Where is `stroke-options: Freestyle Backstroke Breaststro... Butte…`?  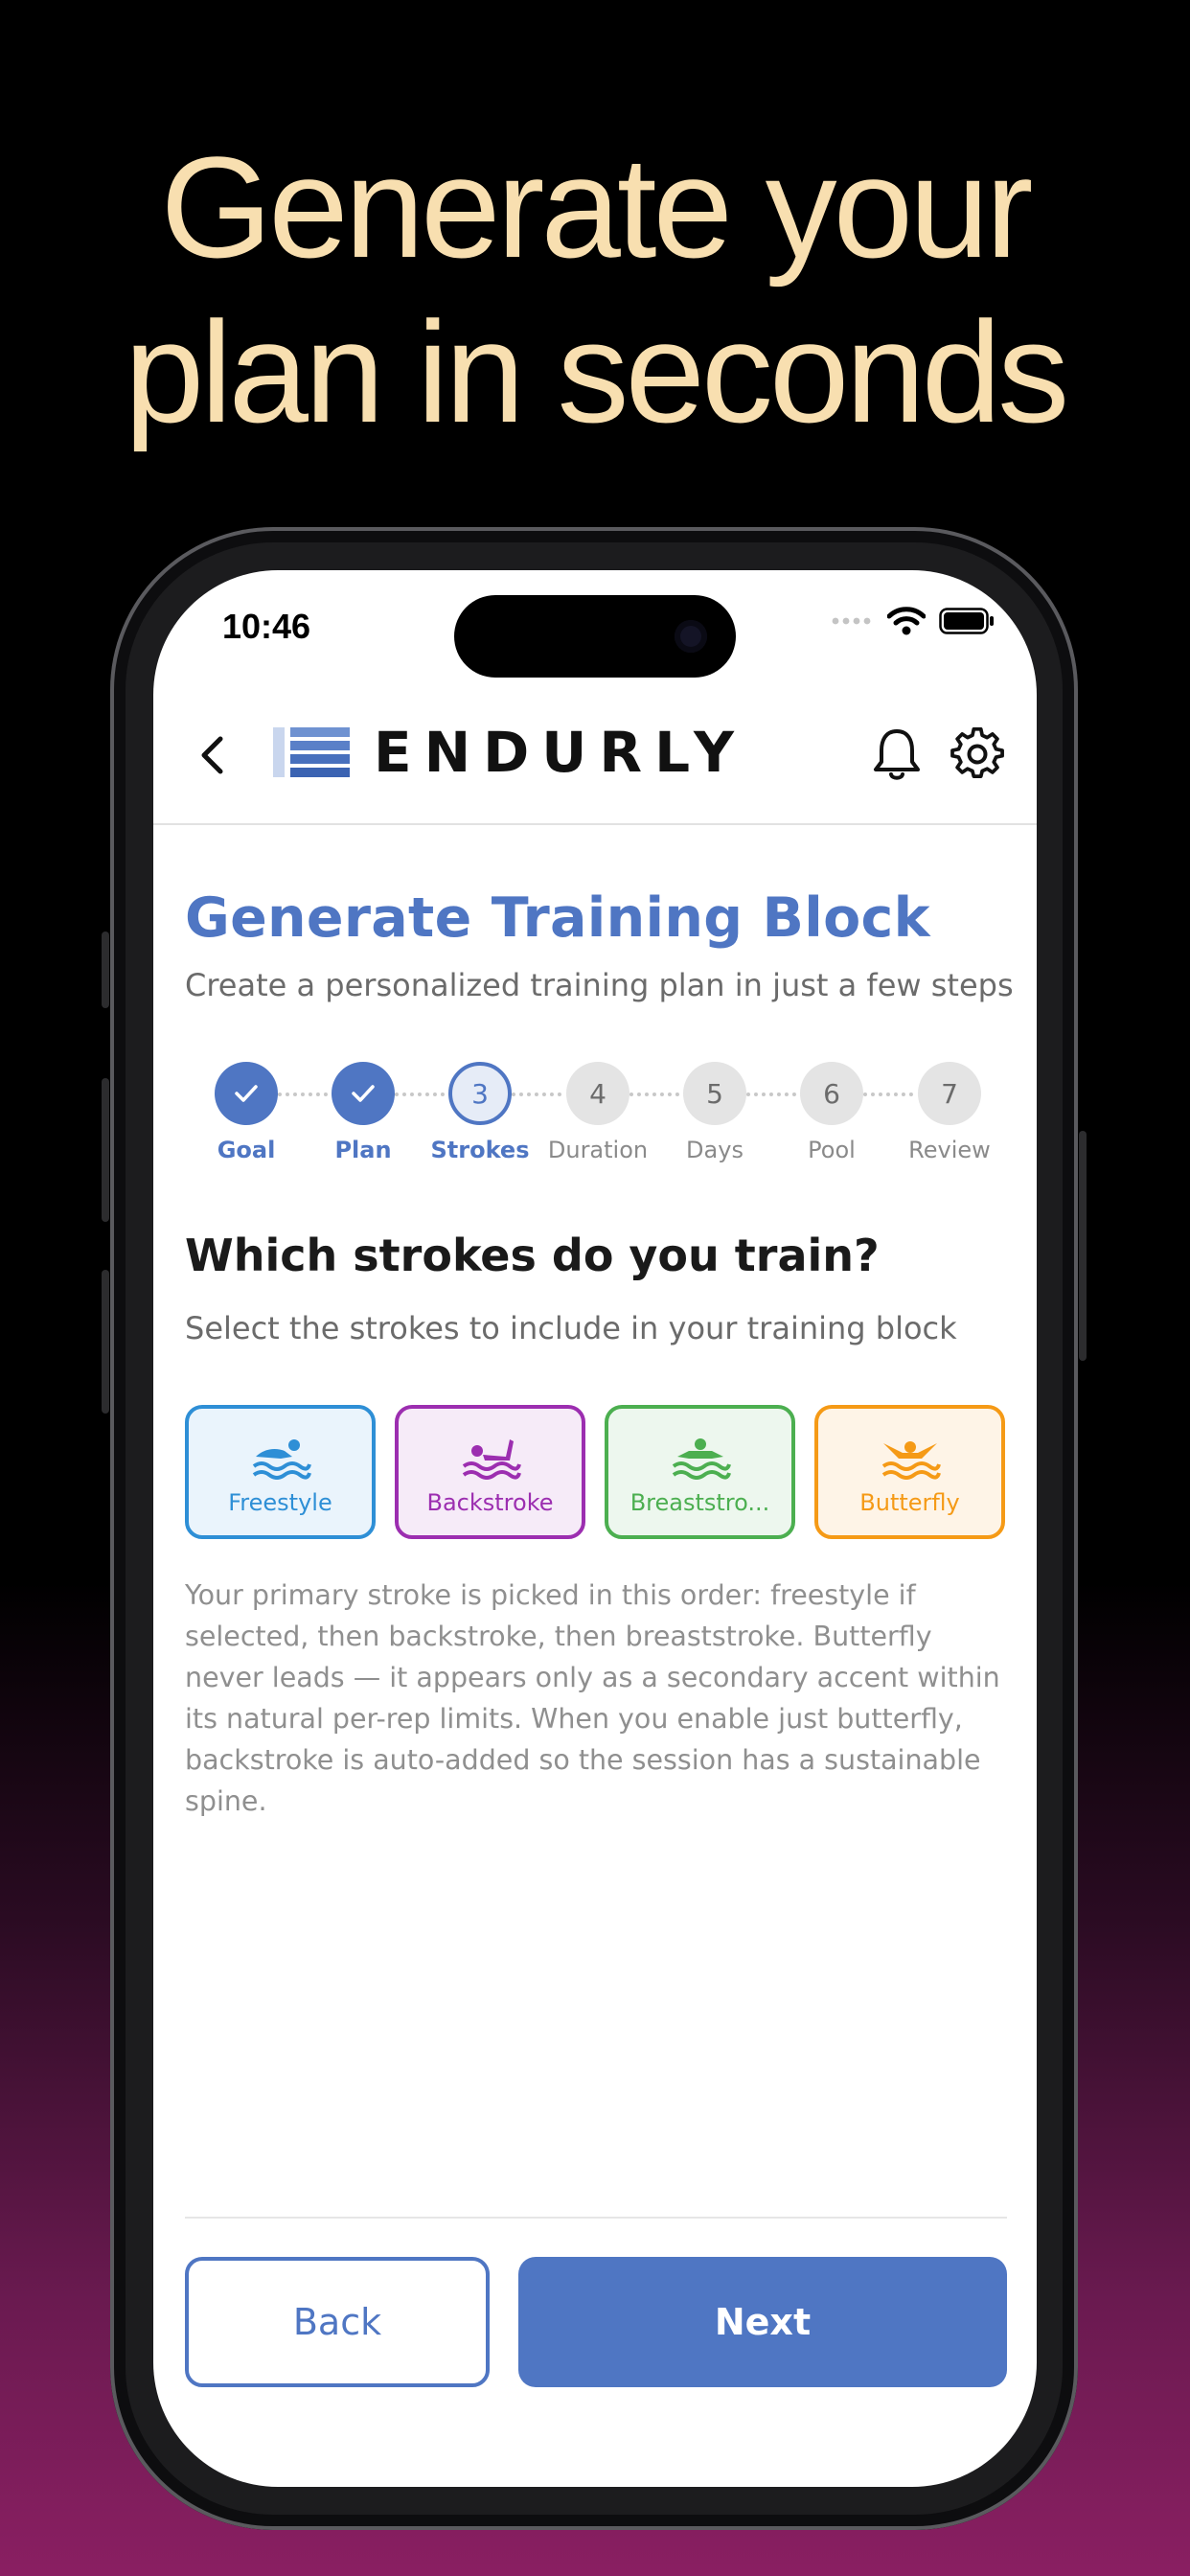
stroke-options: Freestyle Backstroke Breaststro... Butte… is located at coordinates (596, 1472).